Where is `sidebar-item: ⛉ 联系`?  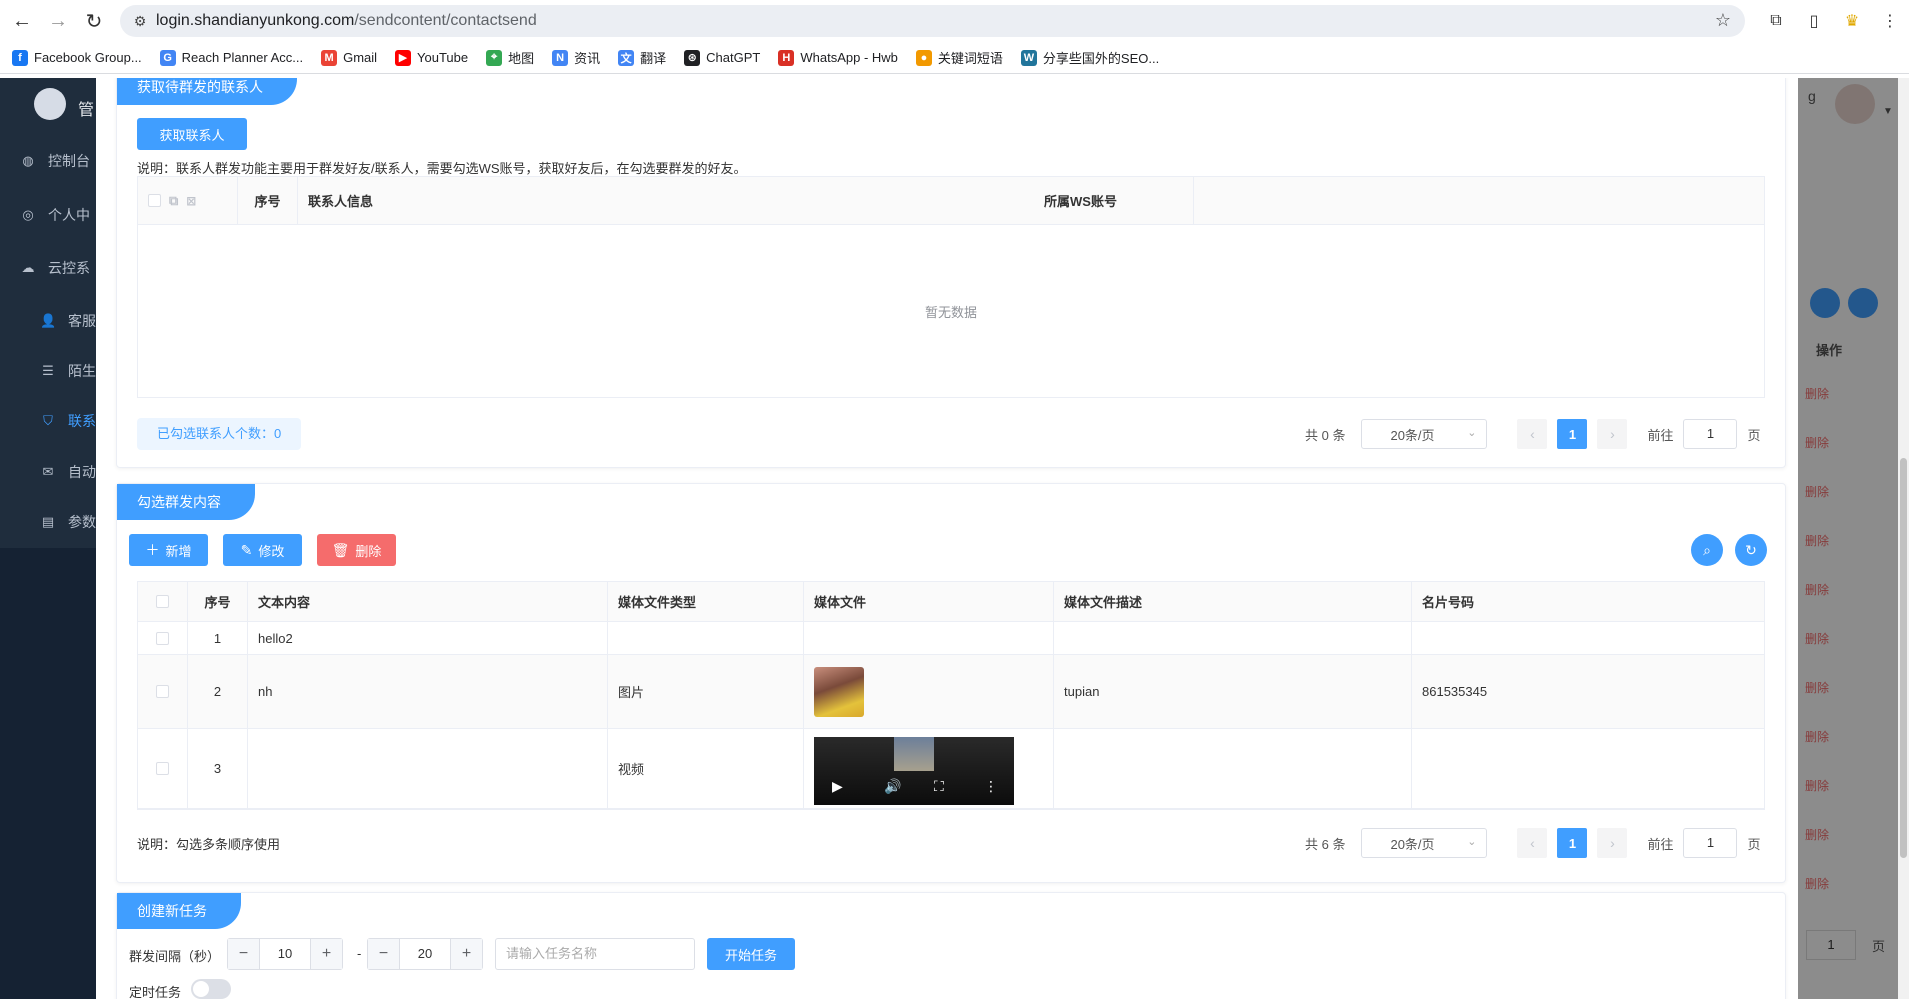
sidebar-item: ⛉ 联系 is located at coordinates (68, 421).